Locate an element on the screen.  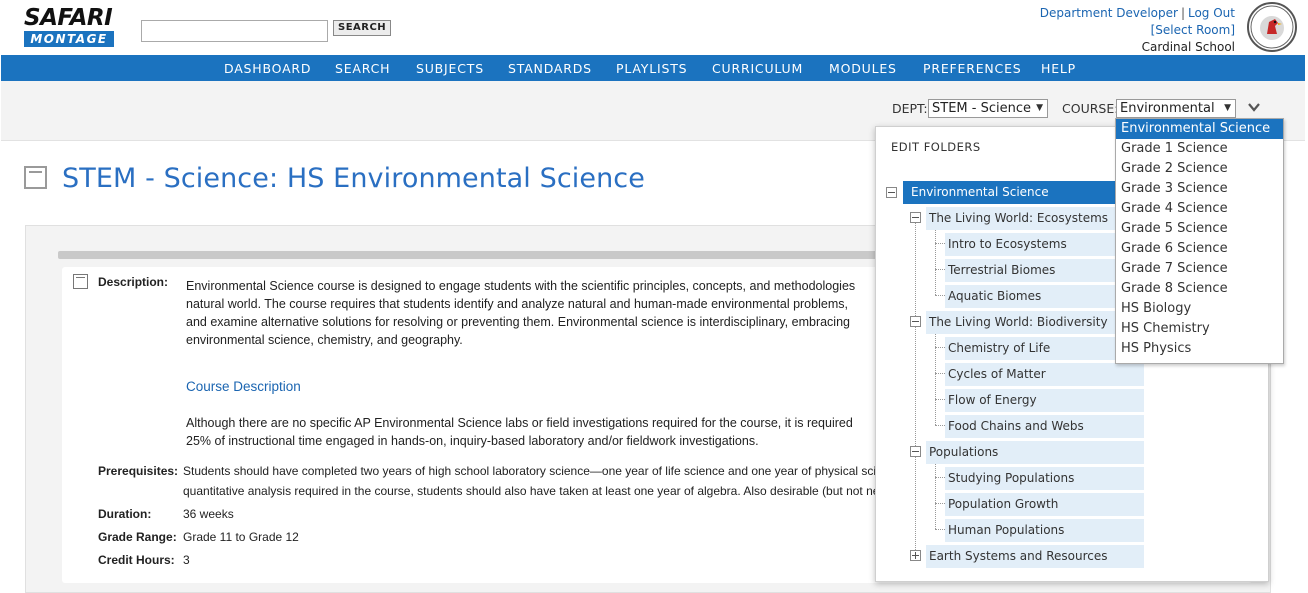
grade-range-value: Grade 11 to Grade 12 is located at coordinates (241, 537).